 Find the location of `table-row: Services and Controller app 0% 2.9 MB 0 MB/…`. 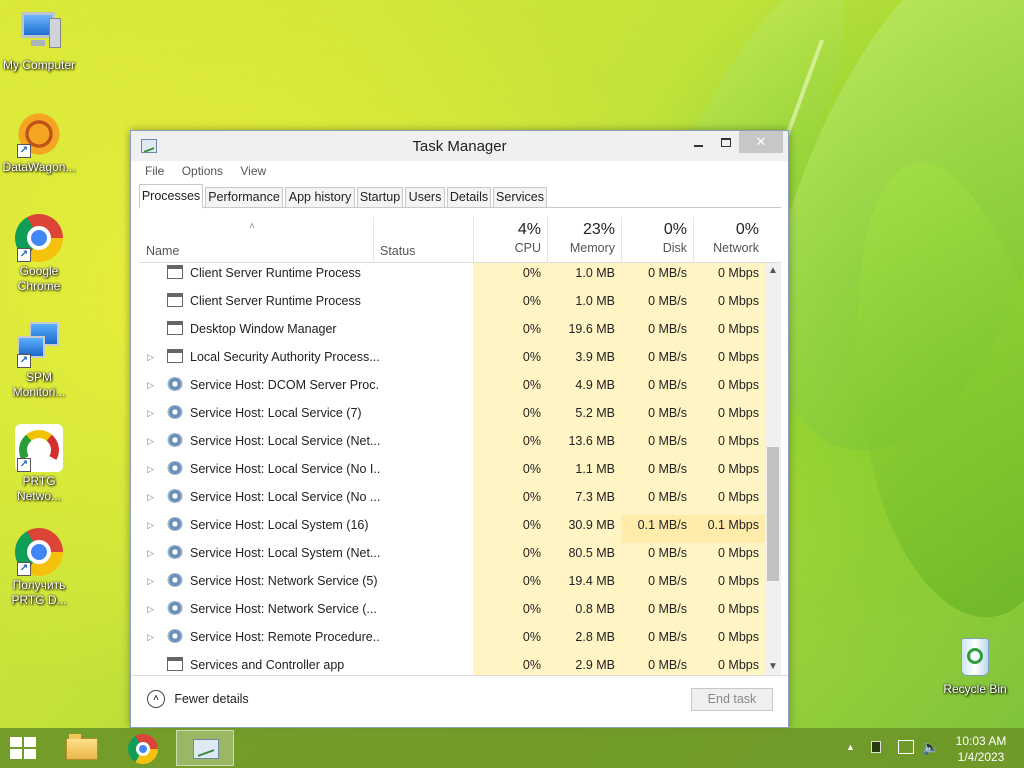

table-row: Services and Controller app 0% 2.9 MB 0 MB/… is located at coordinates (452, 665).